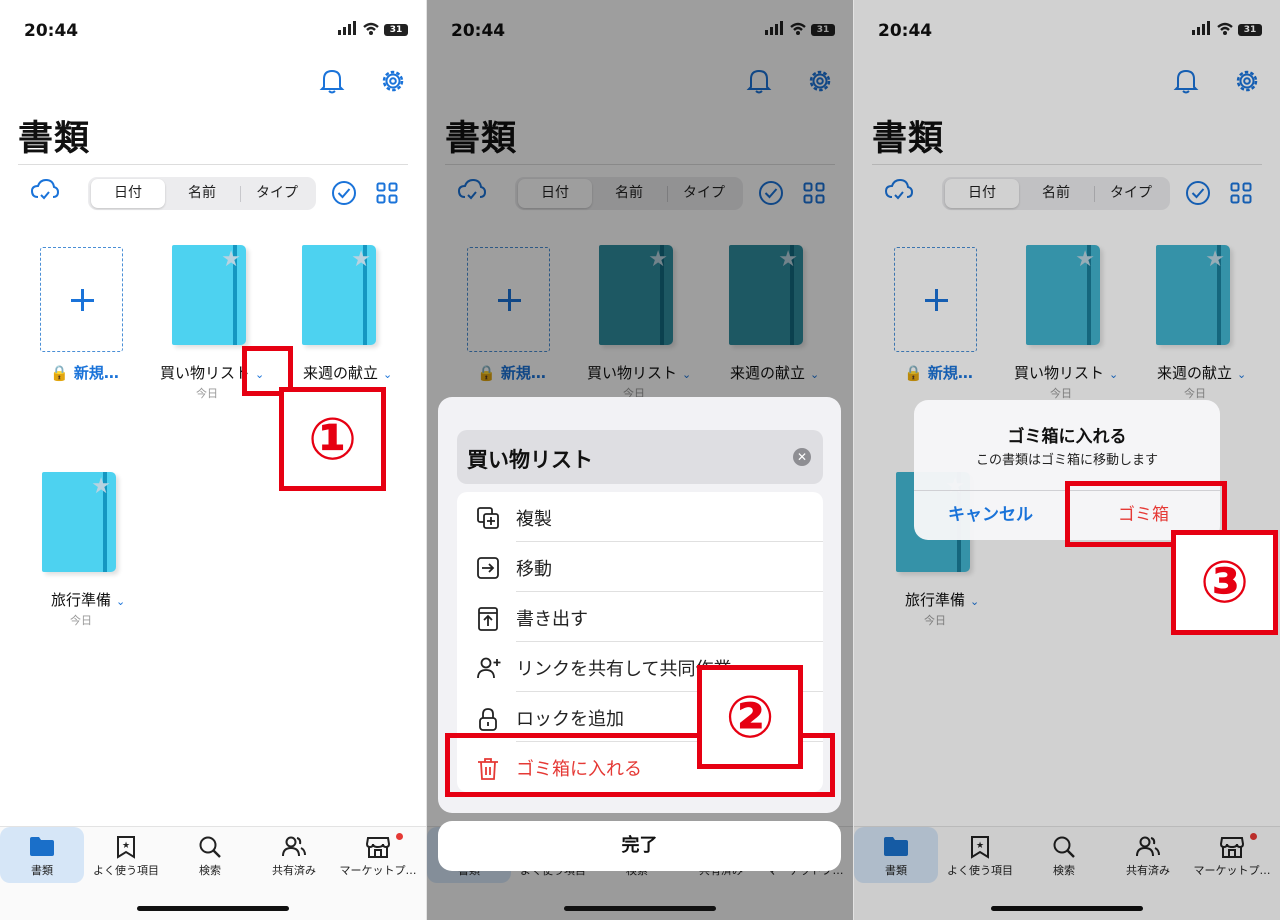 This screenshot has height=920, width=1280. I want to click on menu-label: 書き出す, so click(552, 619).